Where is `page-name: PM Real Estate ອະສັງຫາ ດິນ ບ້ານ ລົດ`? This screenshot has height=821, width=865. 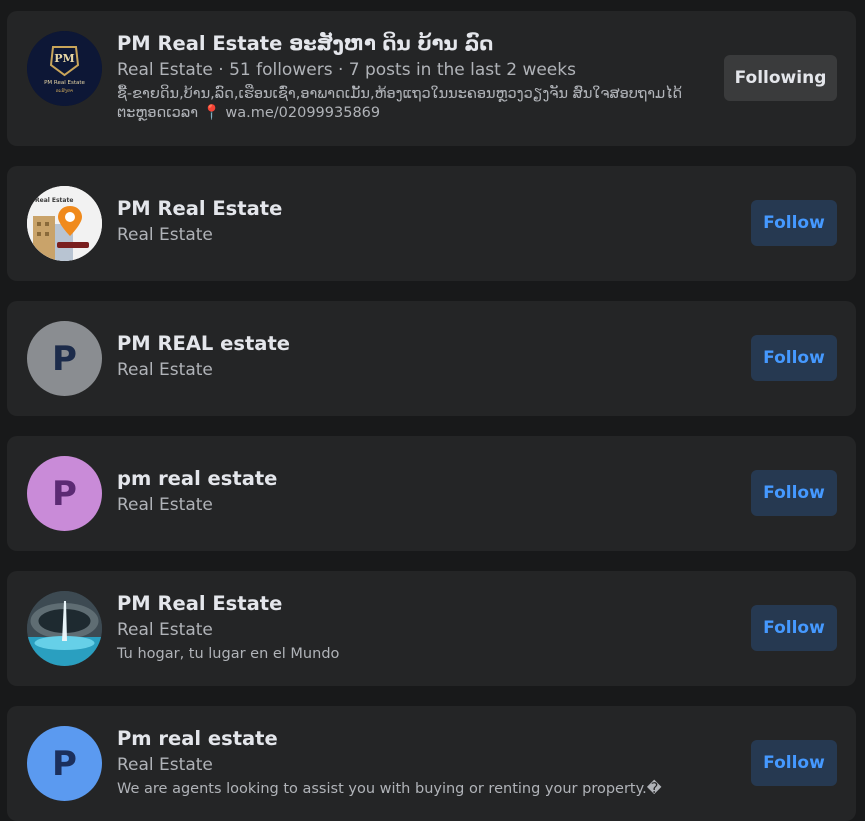
page-name: PM Real Estate ອະສັງຫາ ດິນ ບ້ານ ລົດ is located at coordinates (411, 44).